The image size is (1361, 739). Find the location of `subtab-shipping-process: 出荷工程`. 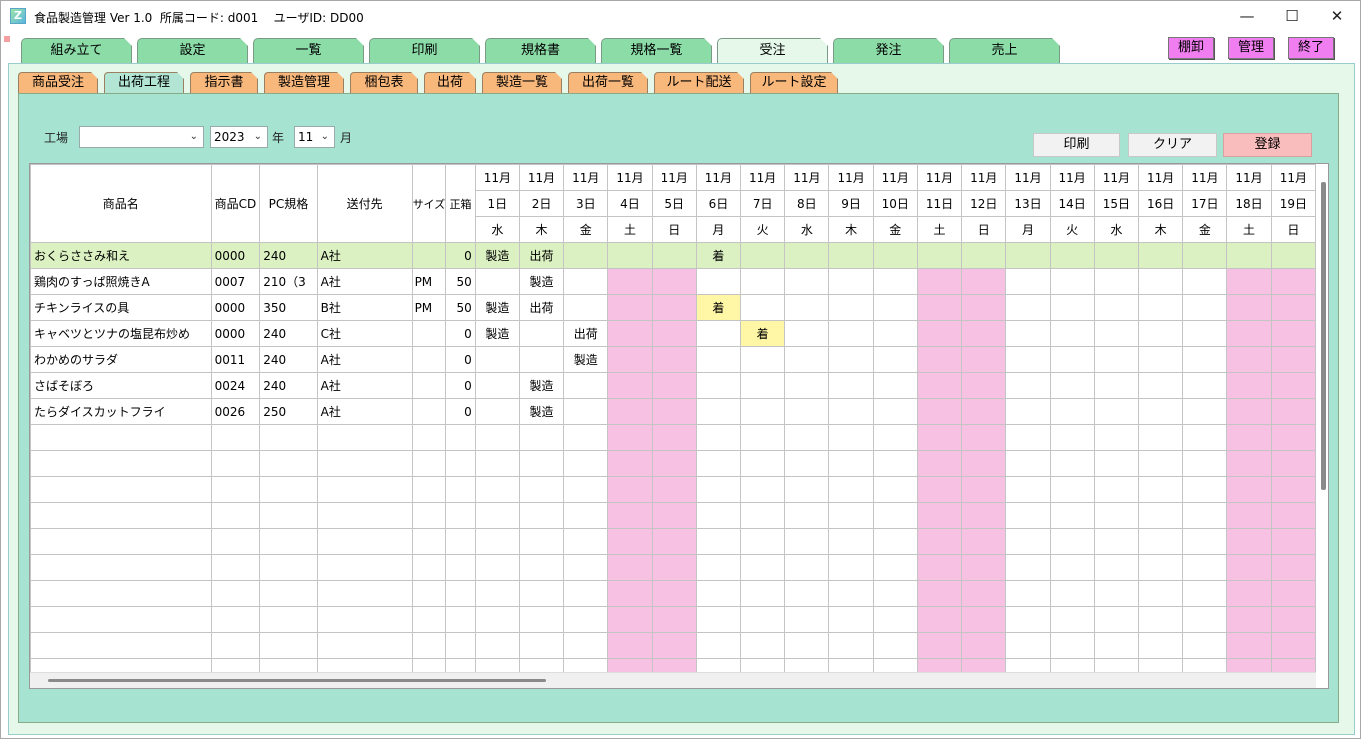

subtab-shipping-process: 出荷工程 is located at coordinates (144, 83).